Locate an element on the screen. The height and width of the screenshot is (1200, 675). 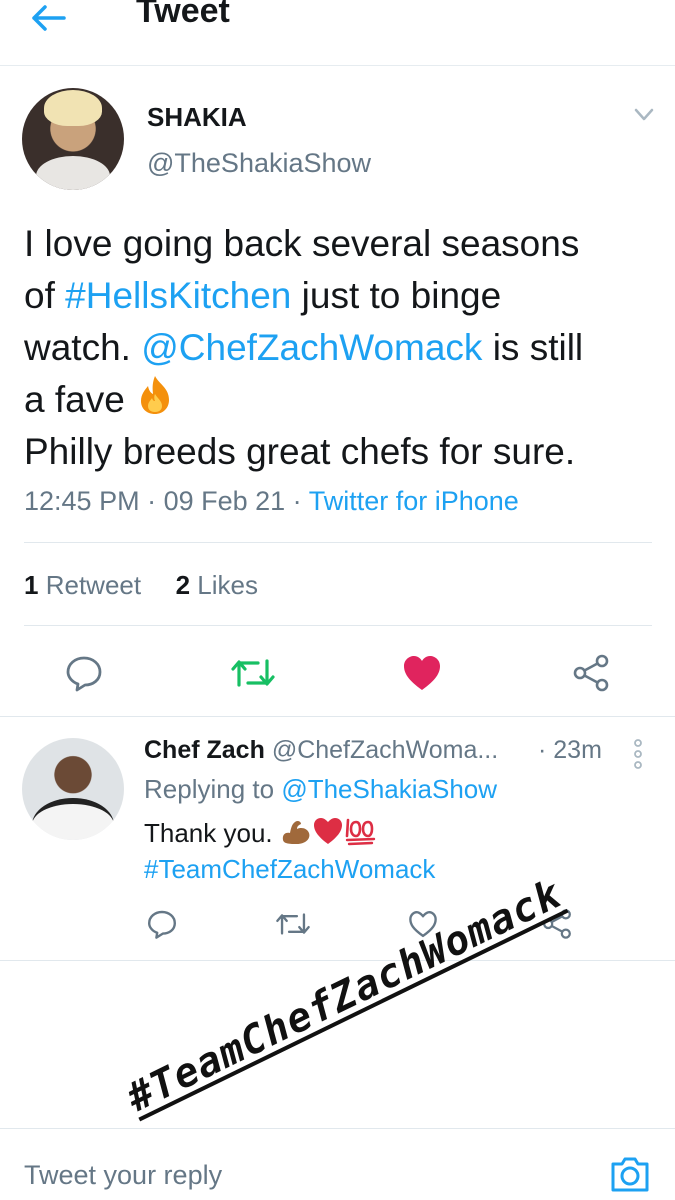
like-label: Likes is located at coordinates (227, 585).